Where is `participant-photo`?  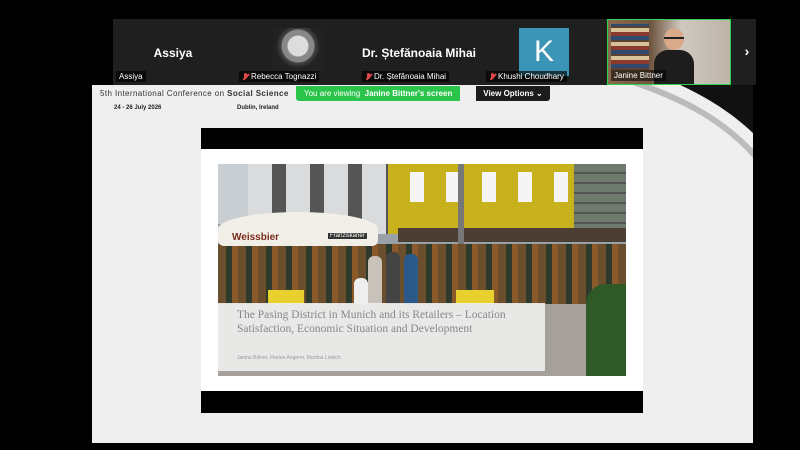
participant-photo is located at coordinates (298, 50).